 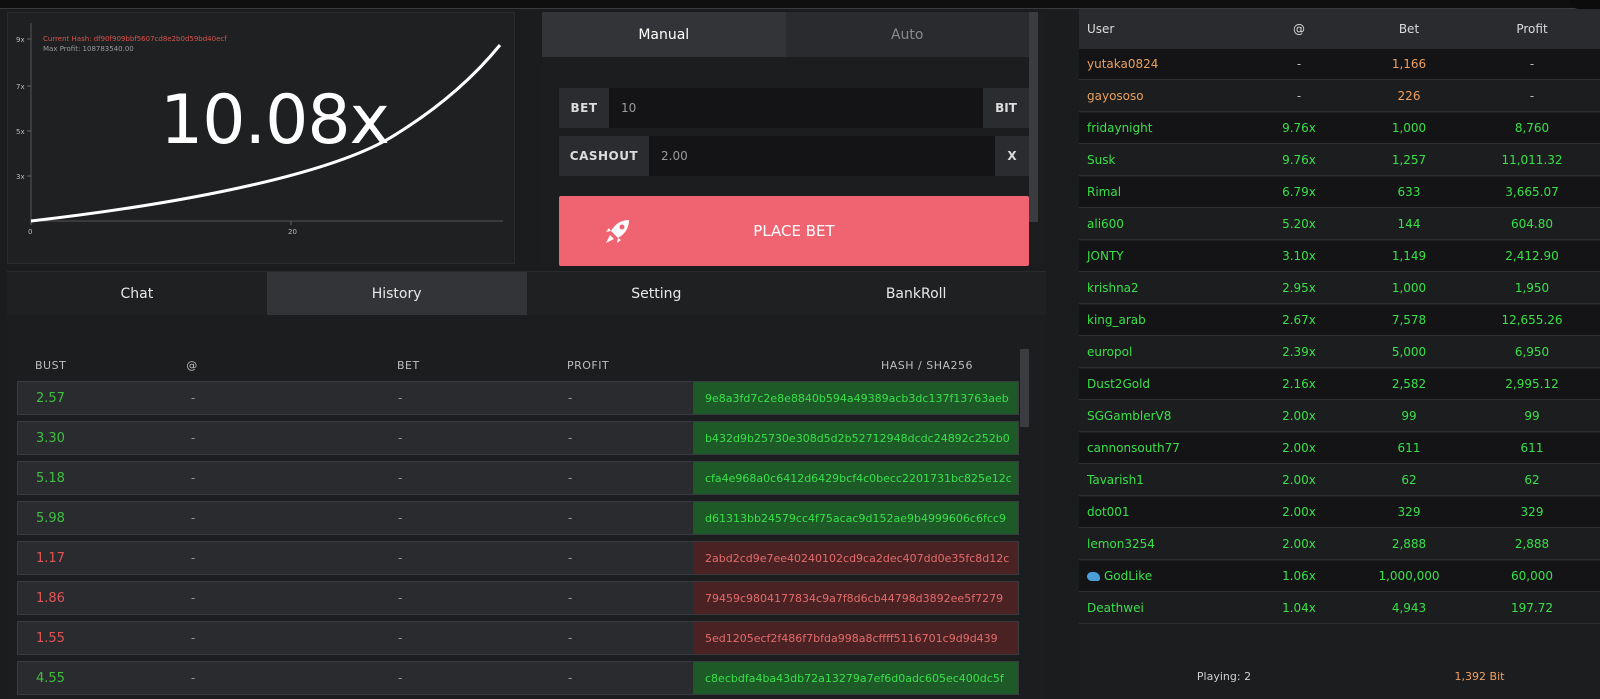 I want to click on player-row: krishna2 2.95x 1,000 1,950, so click(x=1339, y=288).